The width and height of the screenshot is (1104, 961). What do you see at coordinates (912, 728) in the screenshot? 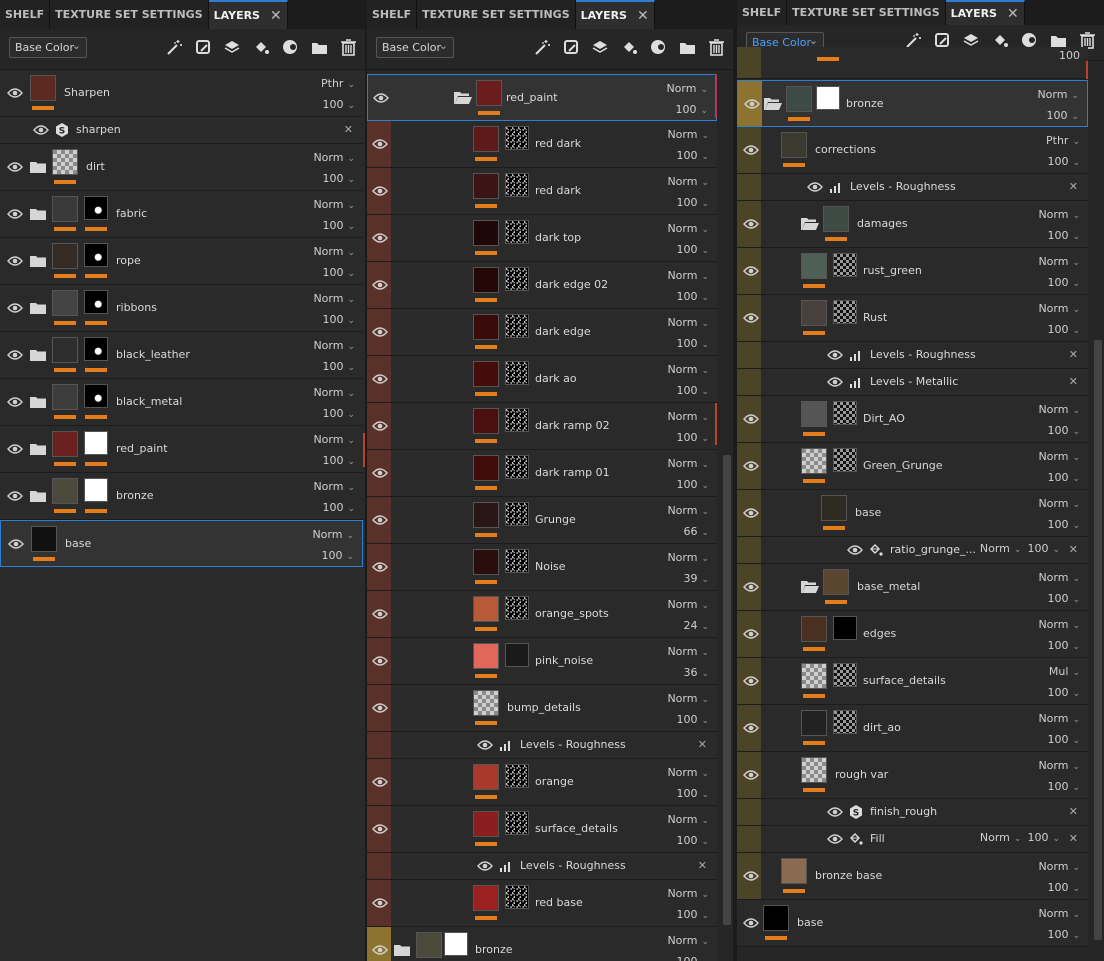
I see `layer-row: dirt_ao Norm ⌄ 100 ⌄` at bounding box center [912, 728].